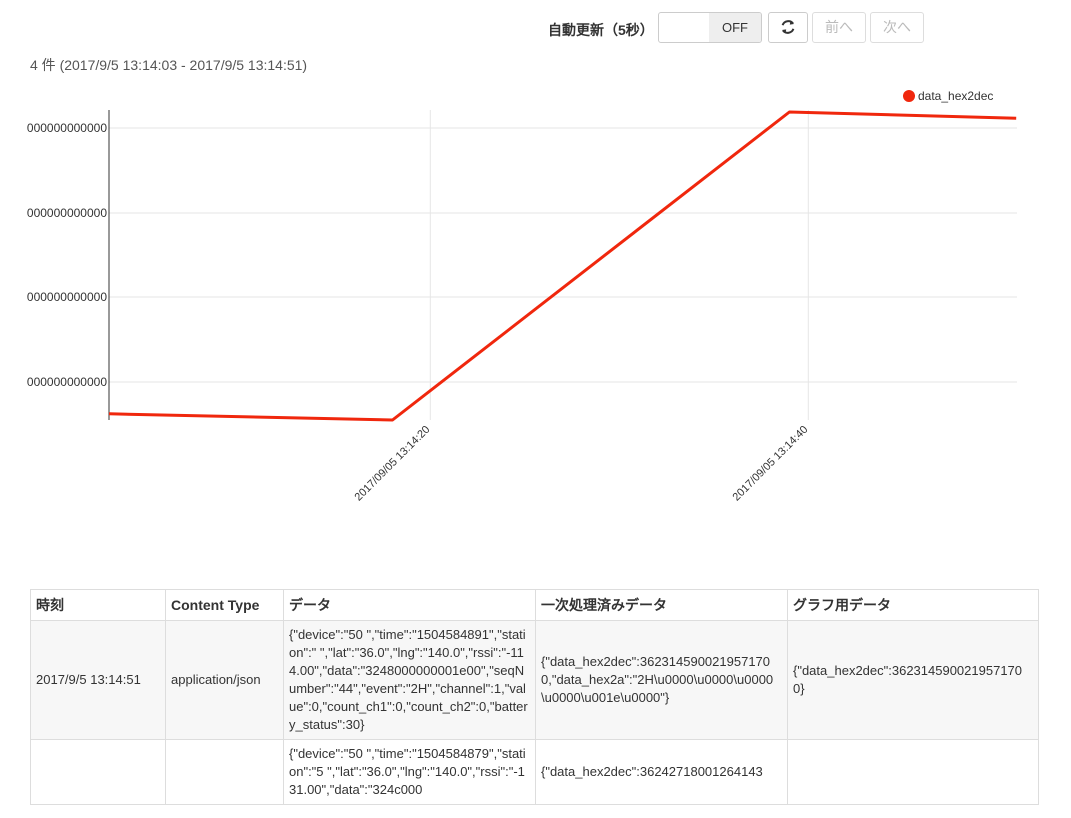 The height and width of the screenshot is (818, 1071). What do you see at coordinates (224, 680) in the screenshot?
I see `cell-content-type: application/json` at bounding box center [224, 680].